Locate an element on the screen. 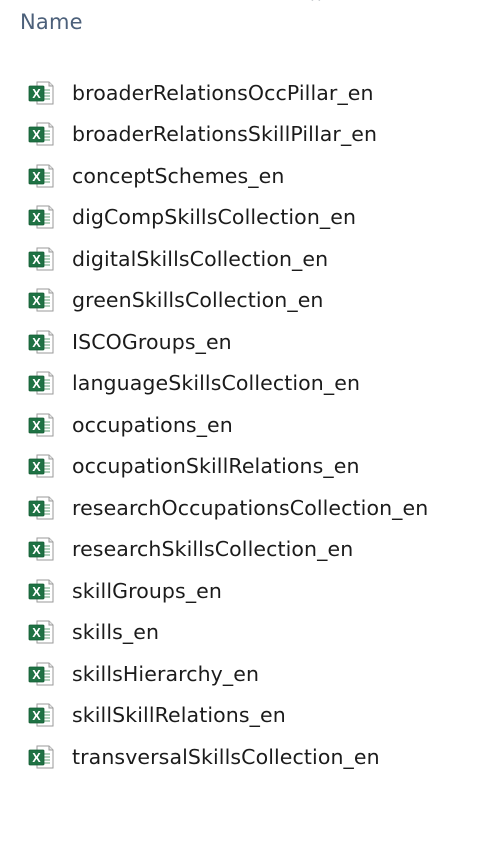 Image resolution: width=499 pixels, height=866 pixels. file-name: transversalSkillsCollection_en is located at coordinates (226, 756).